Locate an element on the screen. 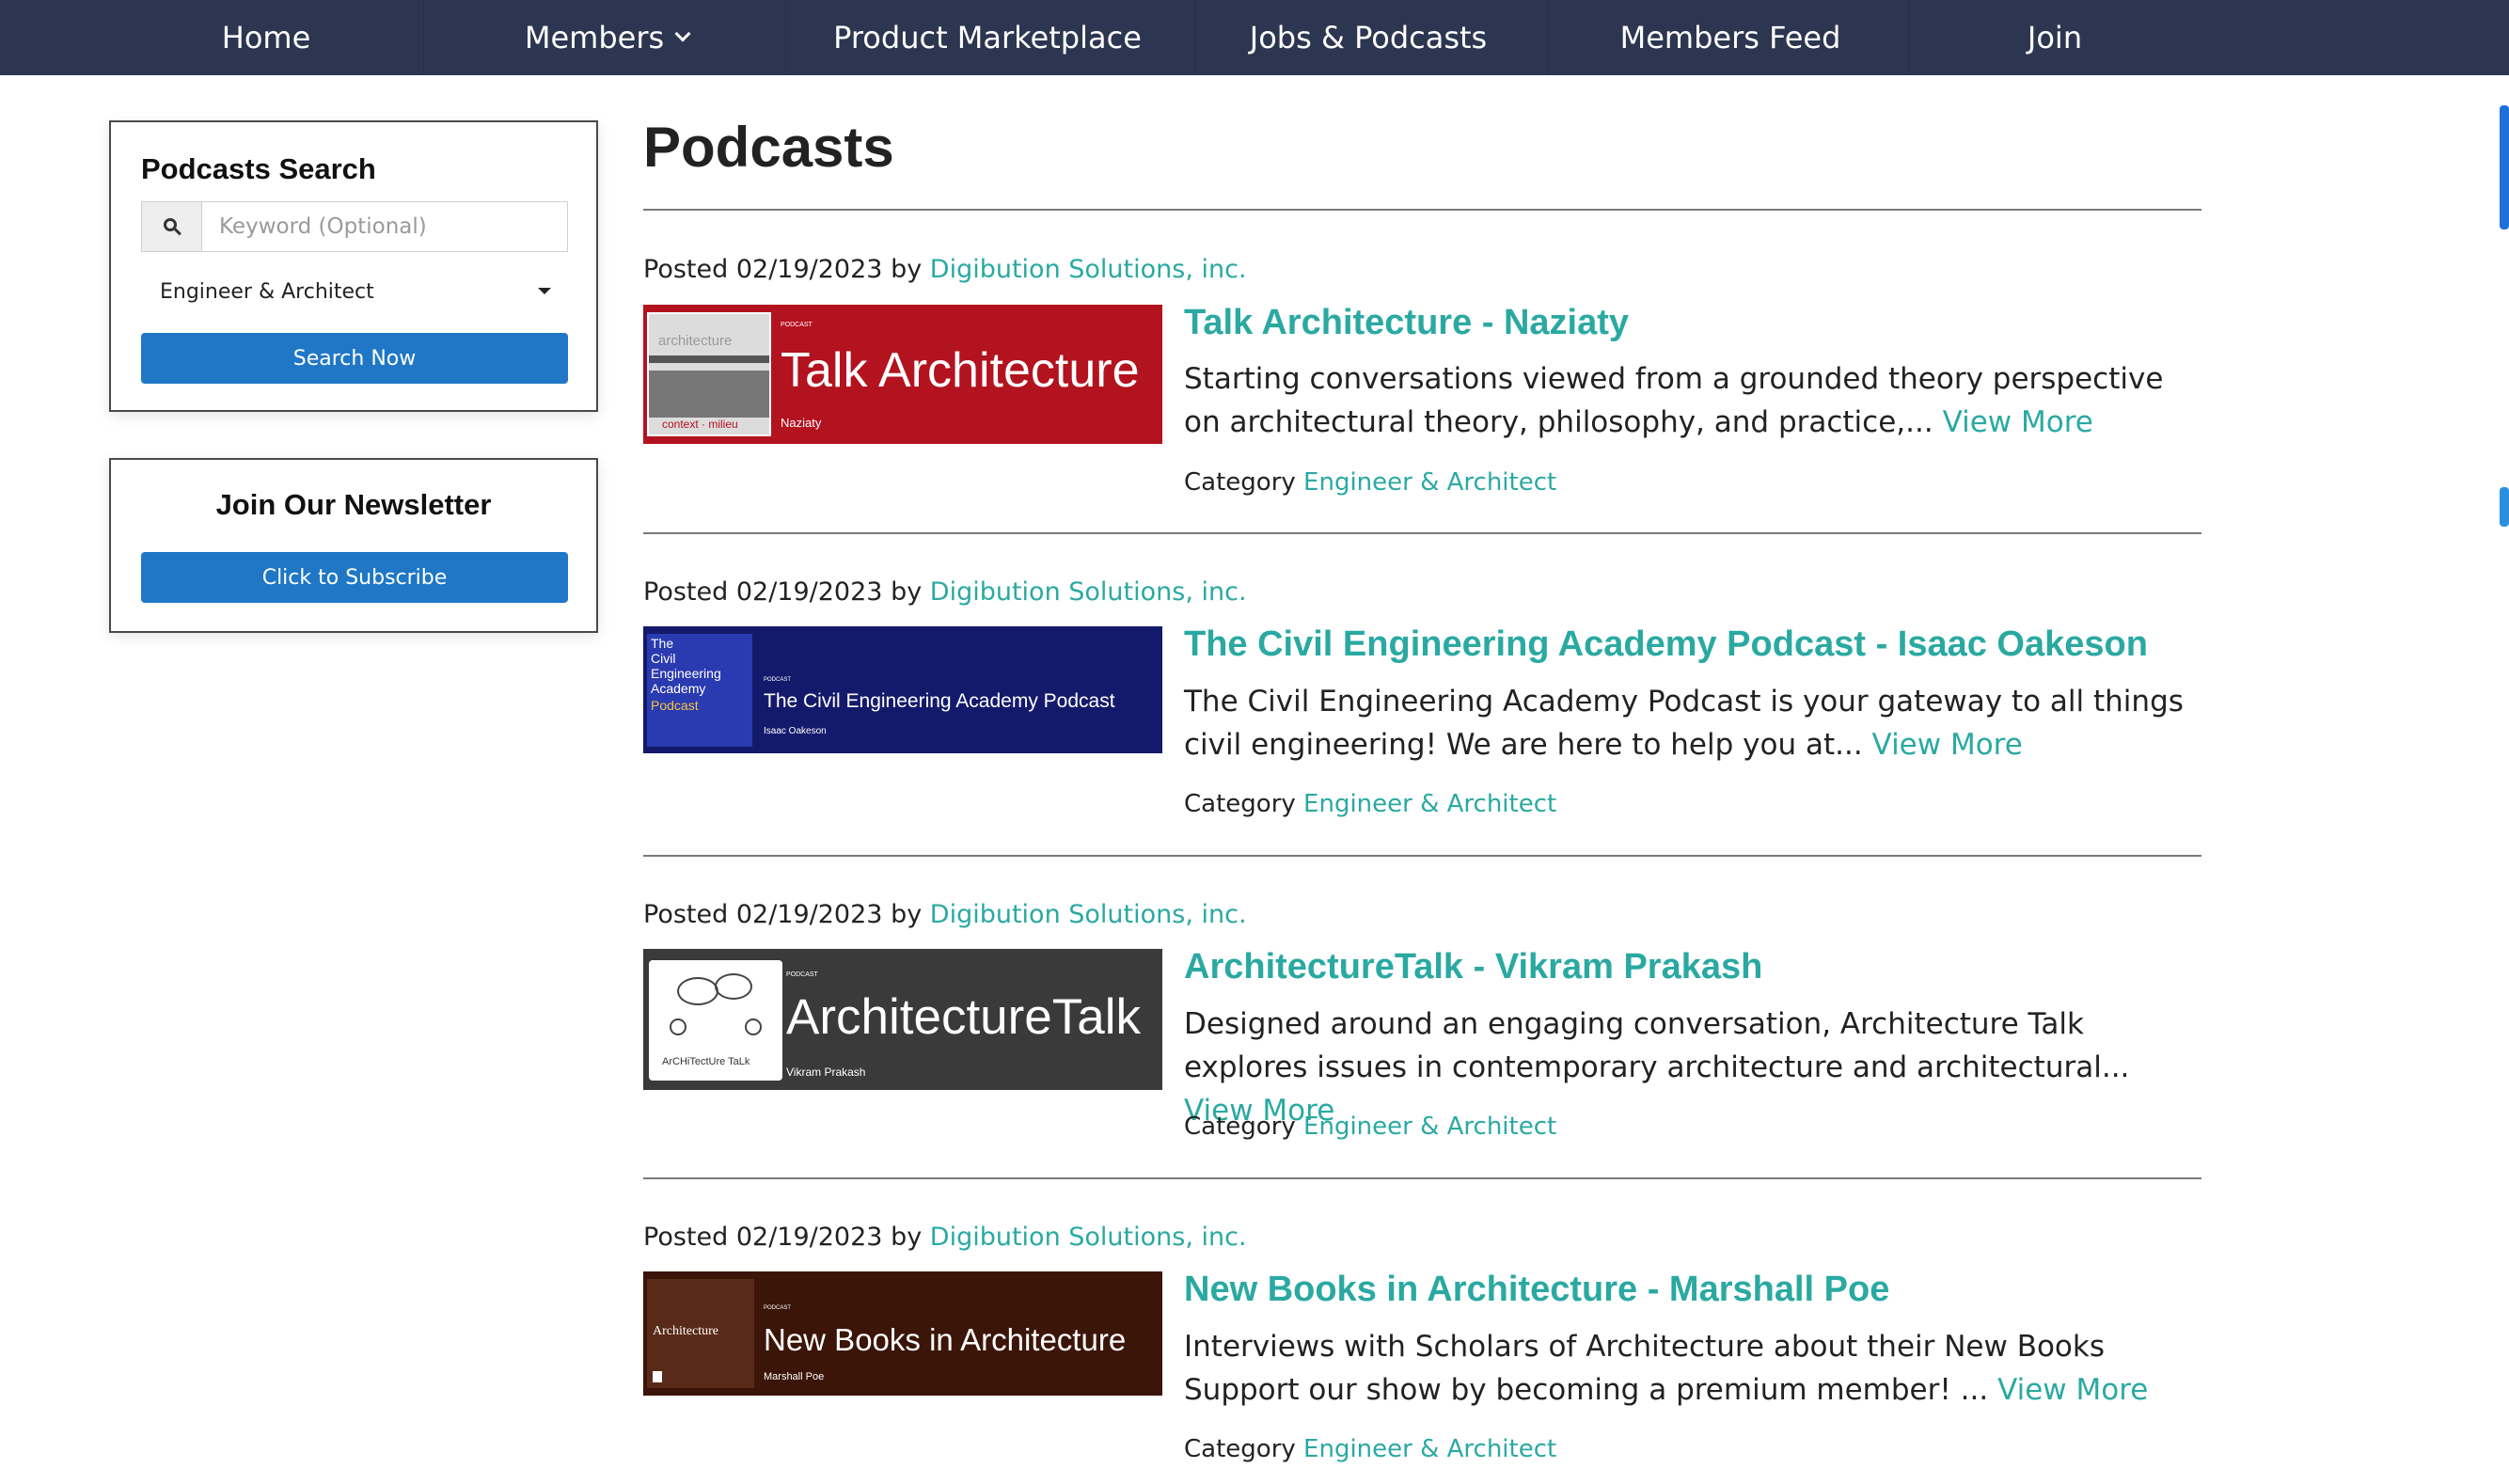 Image resolution: width=2509 pixels, height=1484 pixels. search-now-button: Search Now is located at coordinates (354, 358).